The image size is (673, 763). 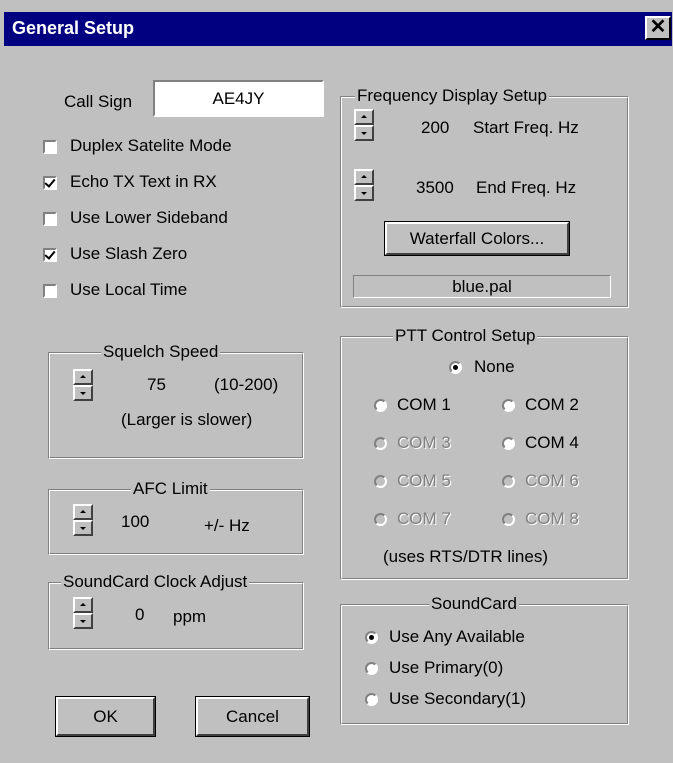 What do you see at coordinates (424, 405) in the screenshot?
I see `com1-label: COM 1` at bounding box center [424, 405].